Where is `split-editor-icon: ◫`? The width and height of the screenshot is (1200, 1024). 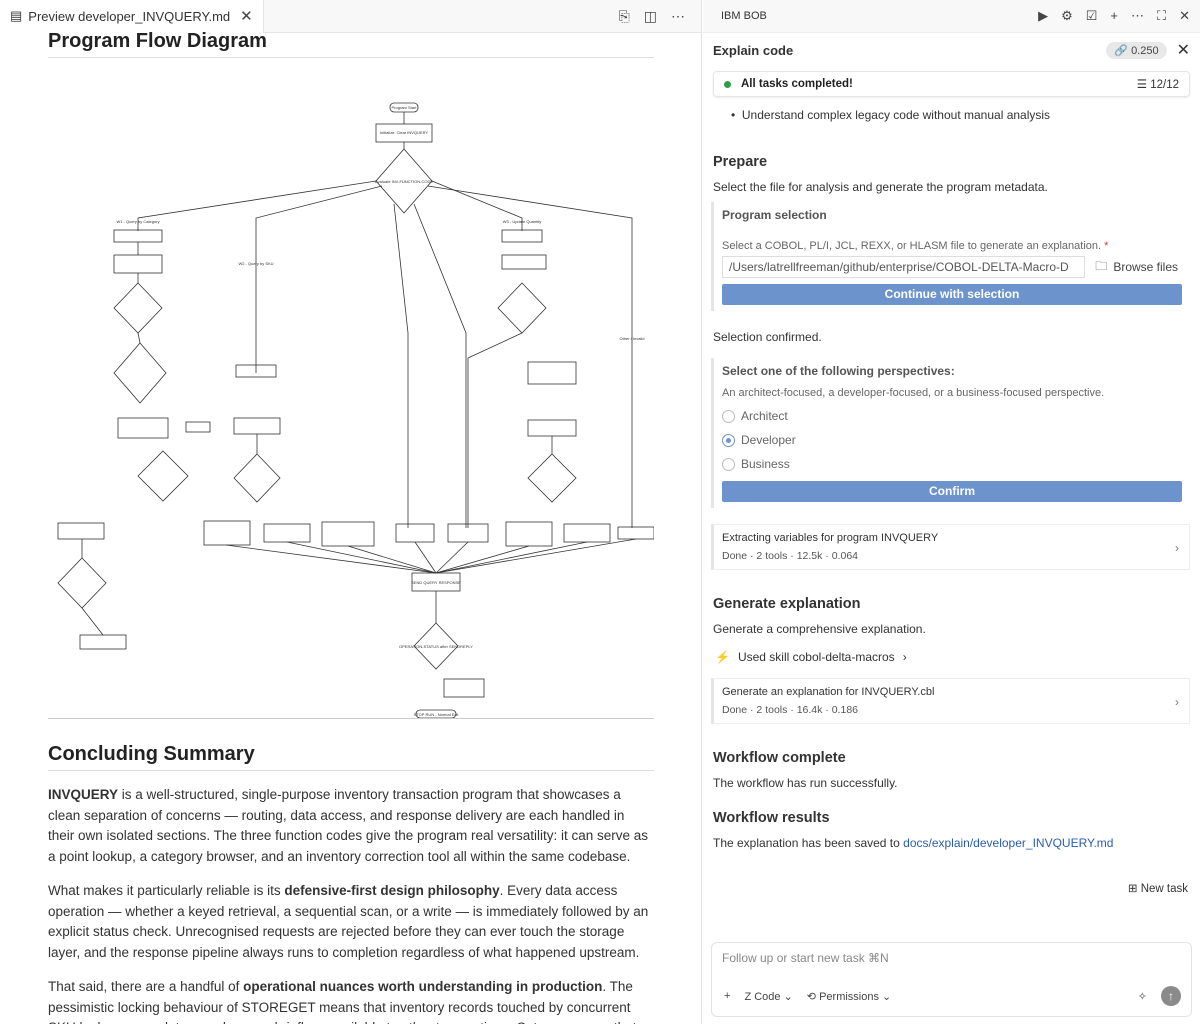 split-editor-icon: ◫ is located at coordinates (650, 16).